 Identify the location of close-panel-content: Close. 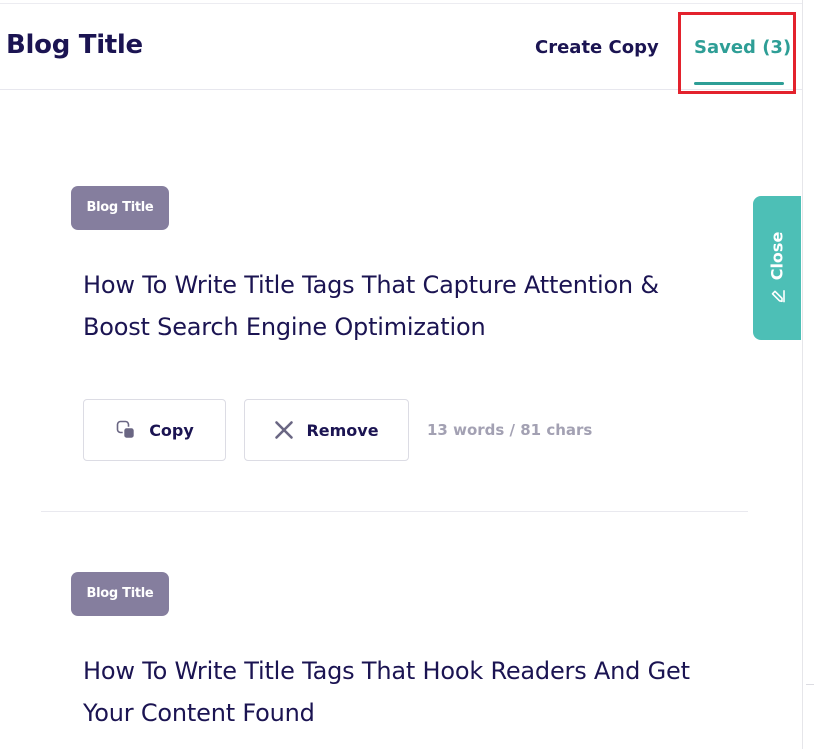
(777, 268).